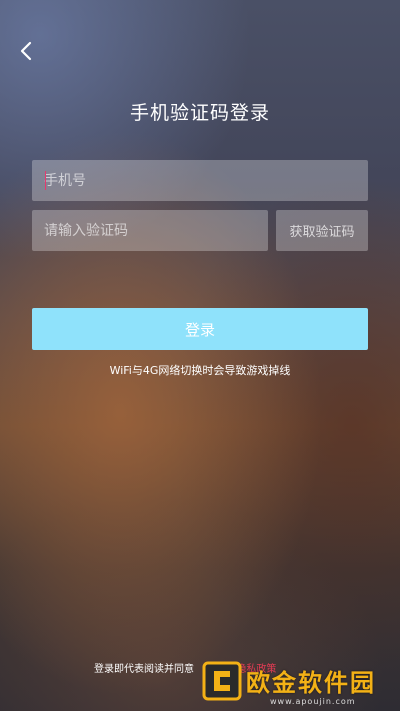  I want to click on back-button, so click(27, 51).